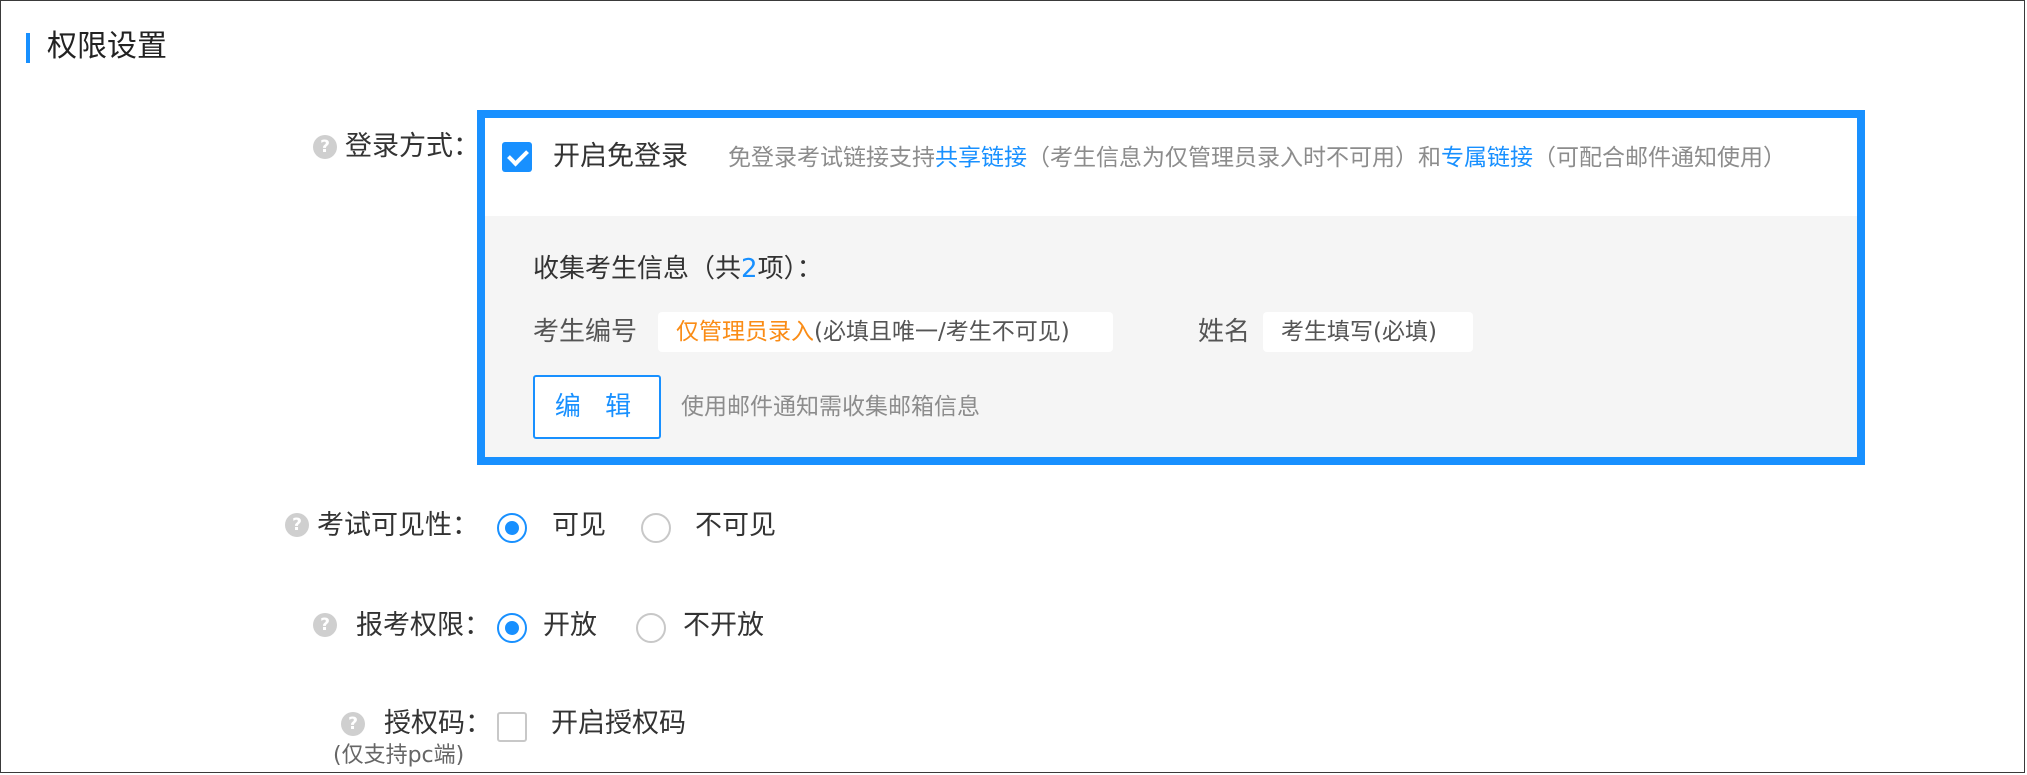 The image size is (2027, 775). What do you see at coordinates (517, 157) in the screenshot?
I see `free-login-checkbox` at bounding box center [517, 157].